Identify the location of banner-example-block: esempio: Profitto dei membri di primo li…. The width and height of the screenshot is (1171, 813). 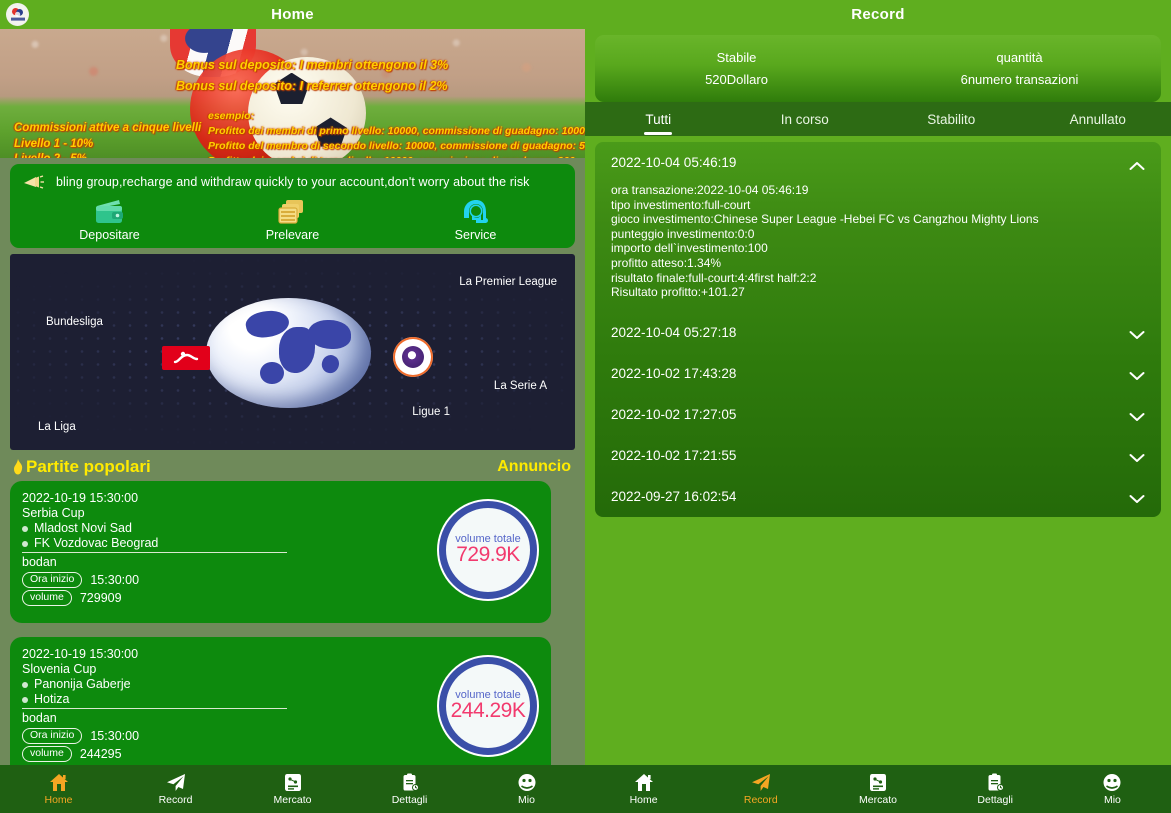
(396, 133).